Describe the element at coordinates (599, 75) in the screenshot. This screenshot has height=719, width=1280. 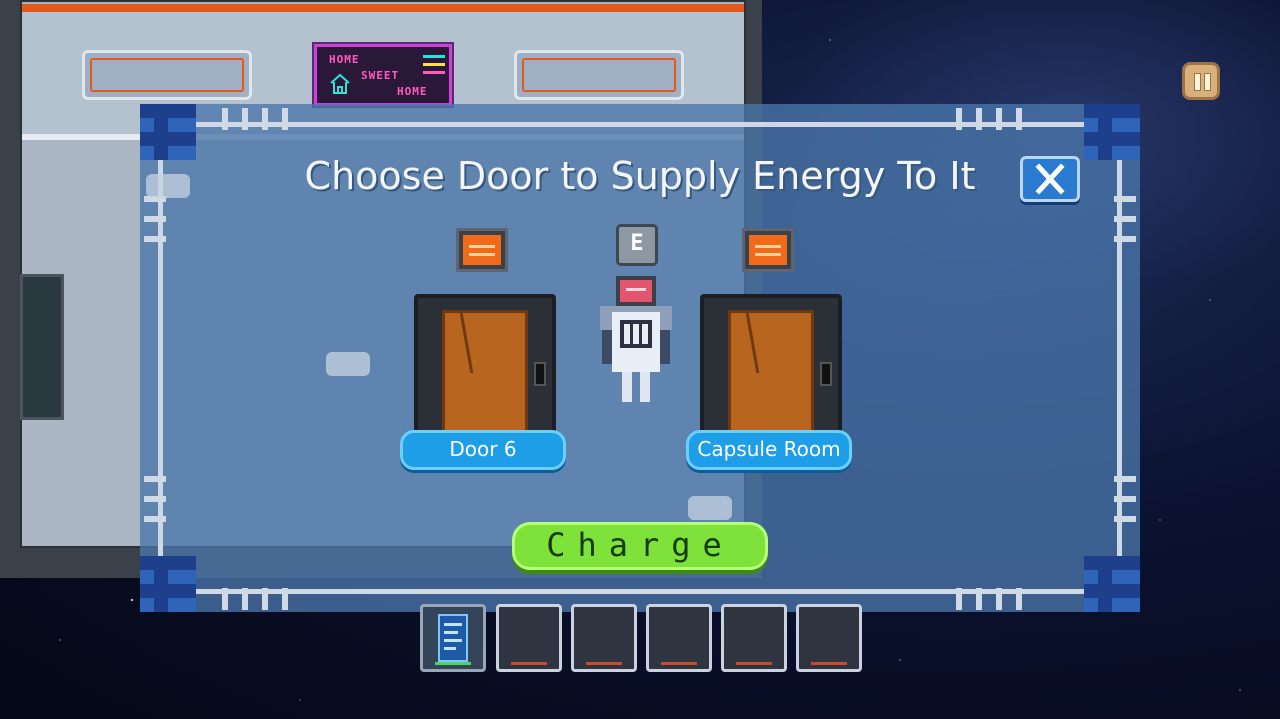
I see `wall-light-panel-right` at that location.